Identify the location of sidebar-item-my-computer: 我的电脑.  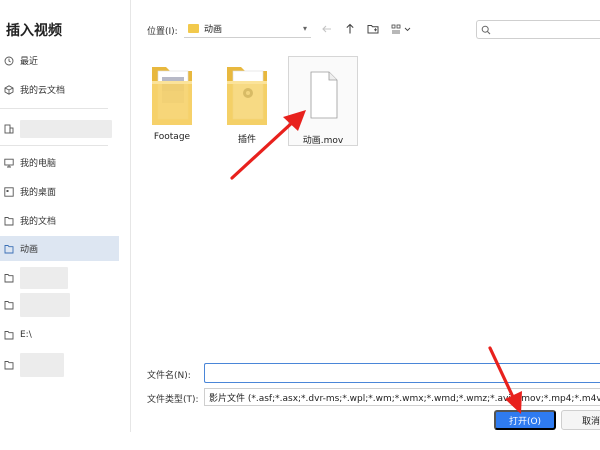
(59, 162).